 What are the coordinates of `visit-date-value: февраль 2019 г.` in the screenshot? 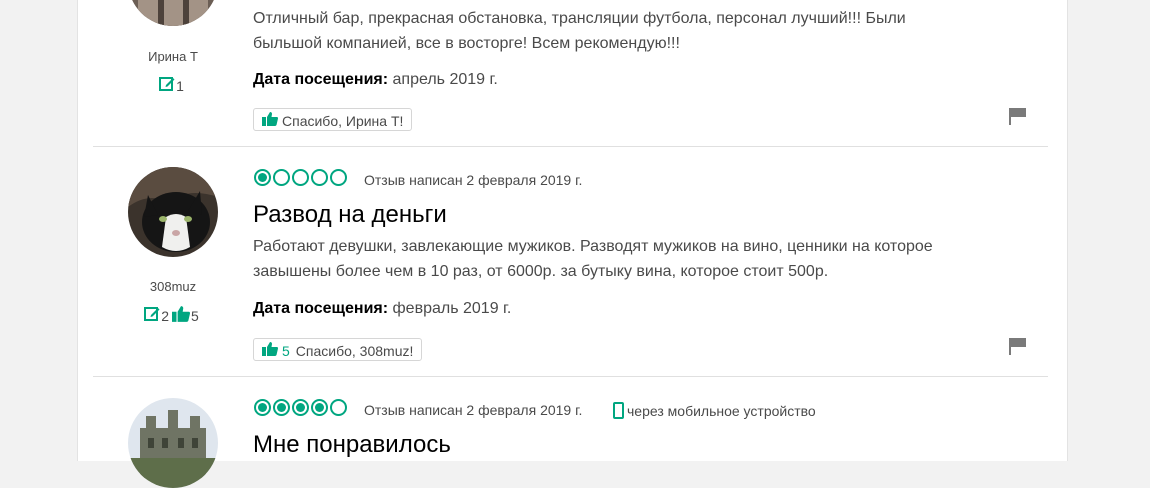 It's located at (452, 308).